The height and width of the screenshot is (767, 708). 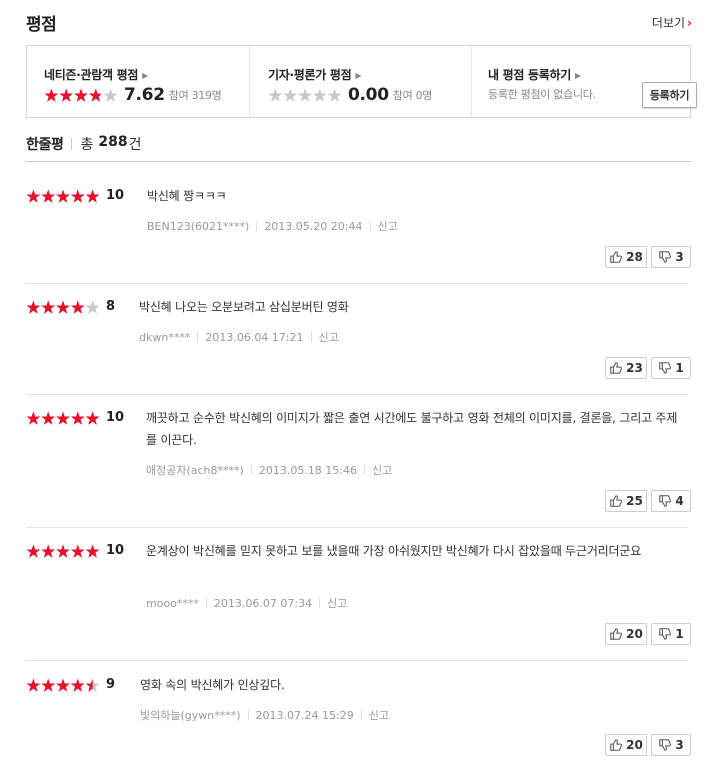 What do you see at coordinates (689, 23) in the screenshot?
I see `chevron-right-icon: ›` at bounding box center [689, 23].